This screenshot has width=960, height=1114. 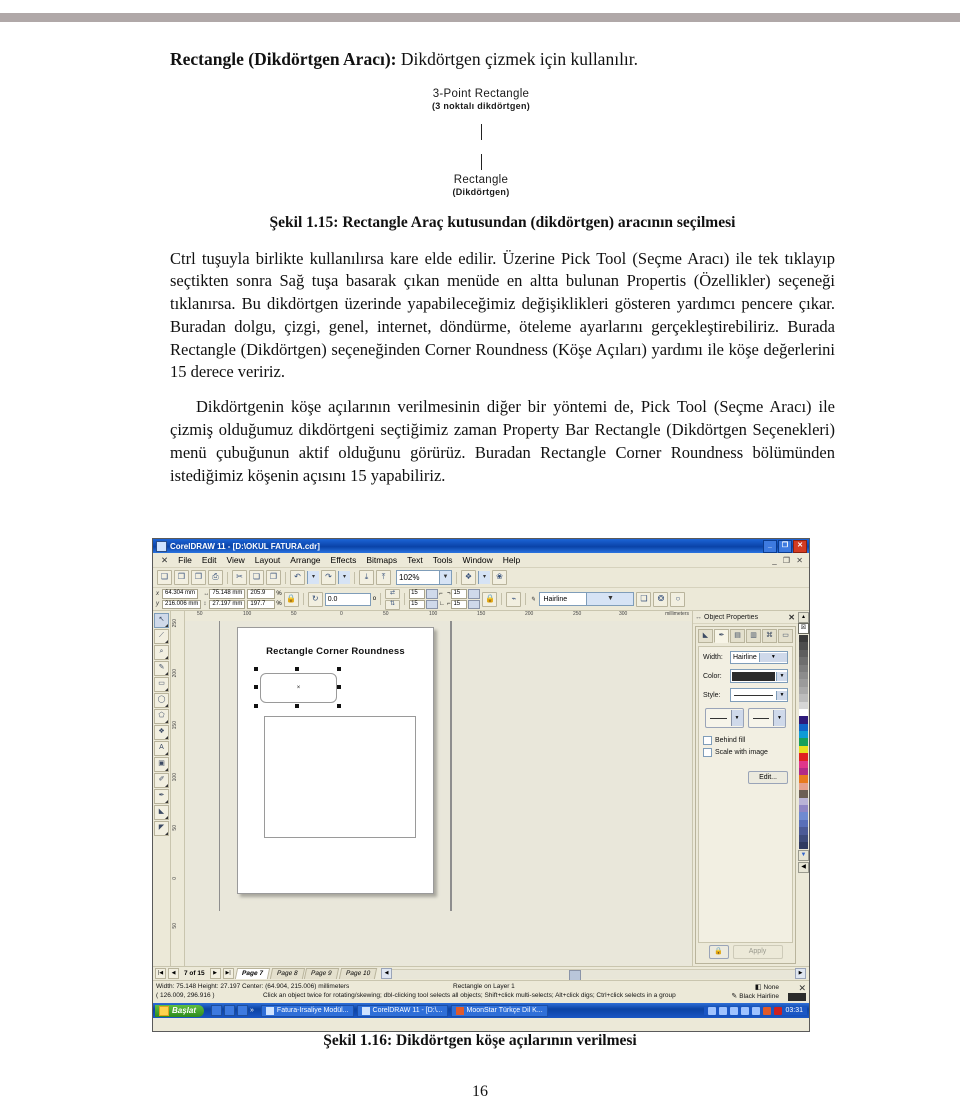 What do you see at coordinates (393, 593) in the screenshot?
I see `mirror-horizontal-icon: ⇄` at bounding box center [393, 593].